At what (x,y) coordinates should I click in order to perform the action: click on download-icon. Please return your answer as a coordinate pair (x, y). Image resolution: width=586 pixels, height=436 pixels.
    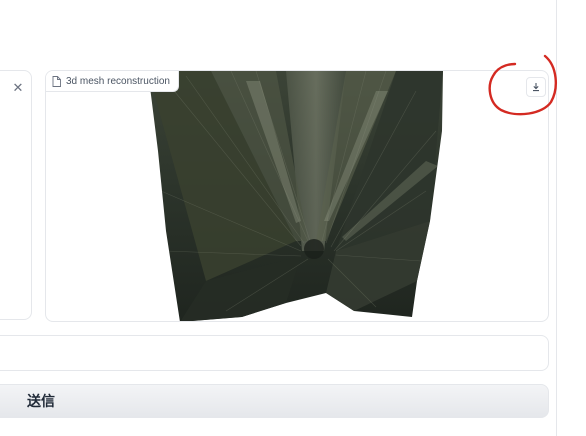
    Looking at the image, I should click on (536, 87).